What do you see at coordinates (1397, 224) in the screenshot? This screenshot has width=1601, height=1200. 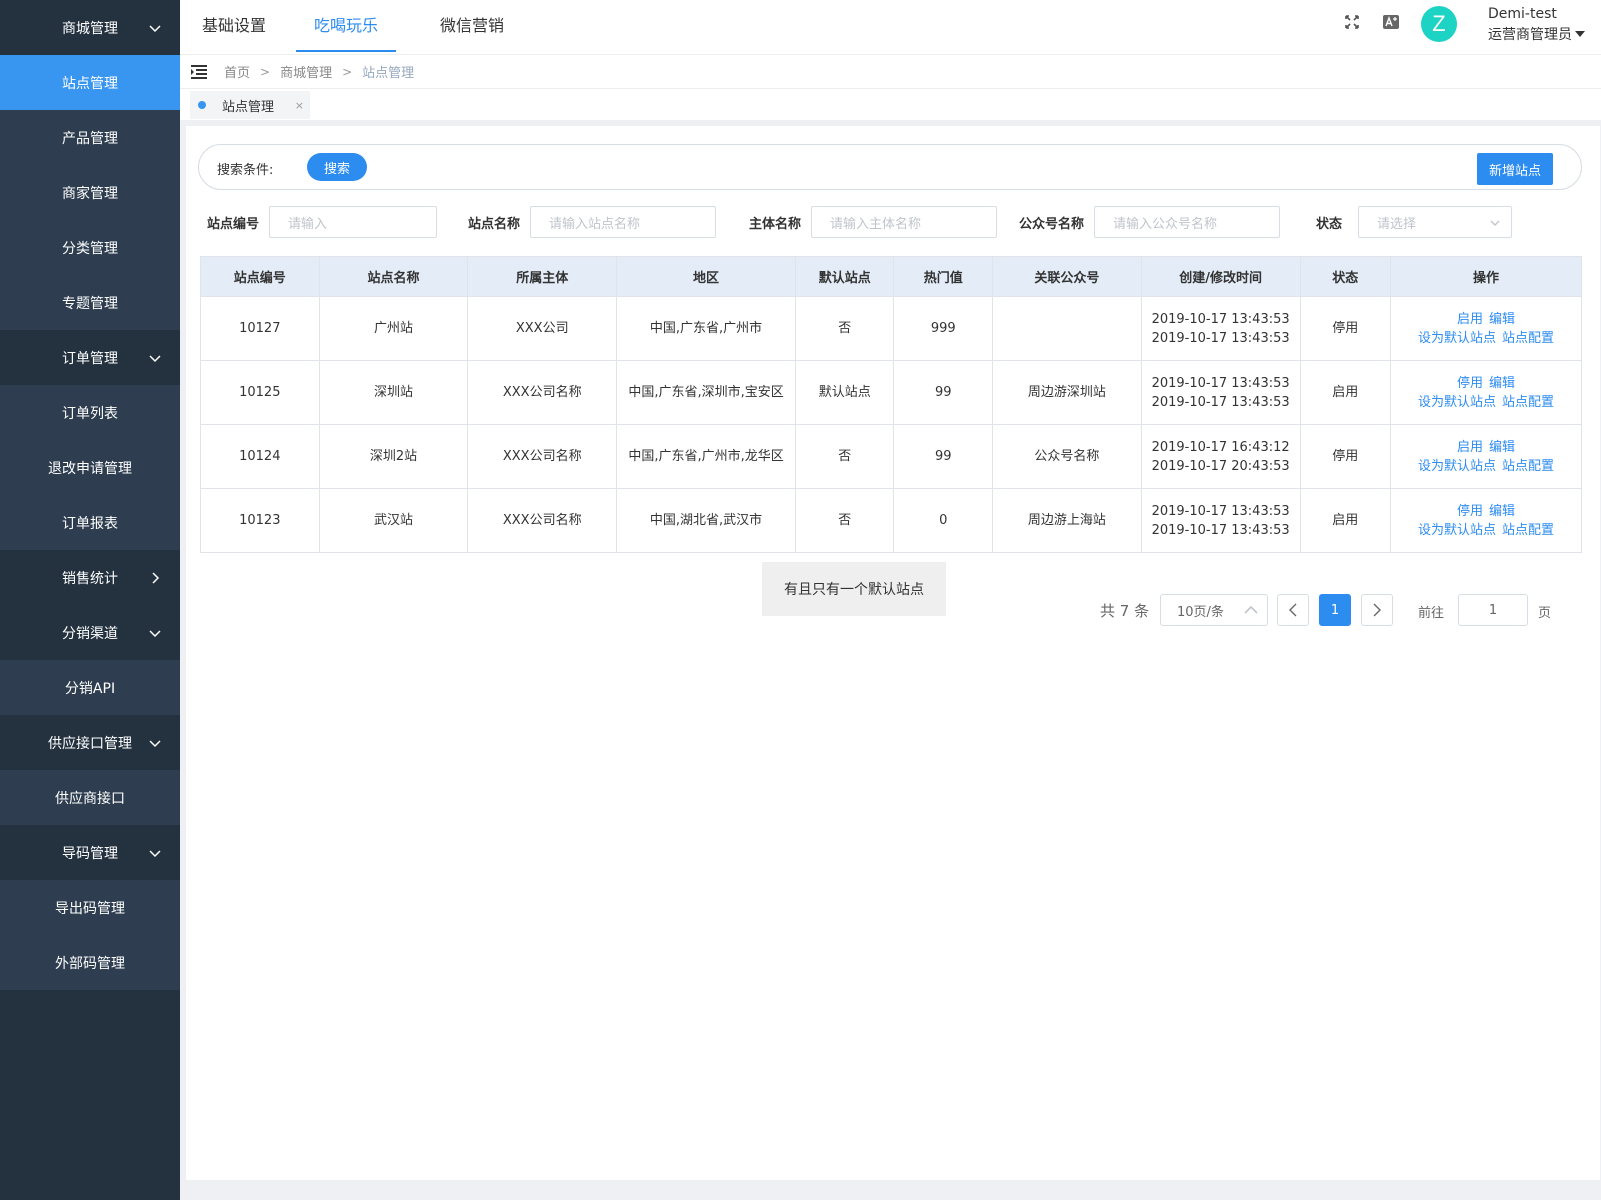 I see `status-select-placeholder: 请选择` at bounding box center [1397, 224].